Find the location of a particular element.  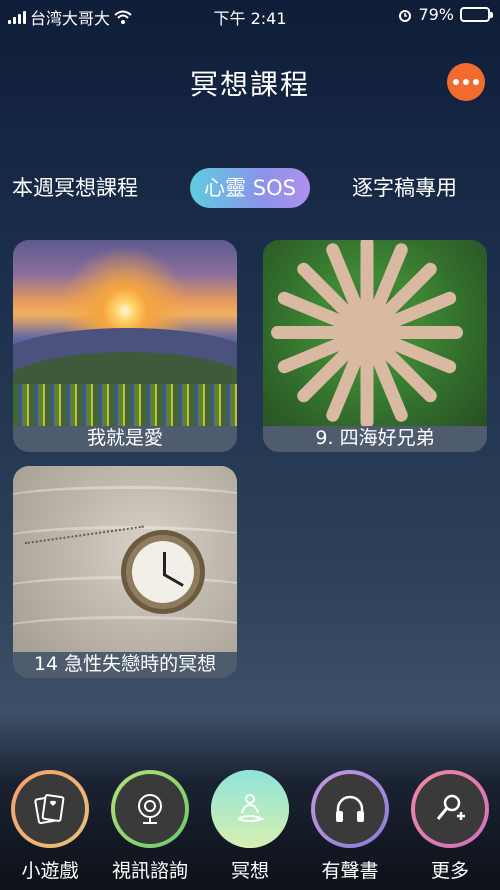

more-options-button is located at coordinates (466, 82).